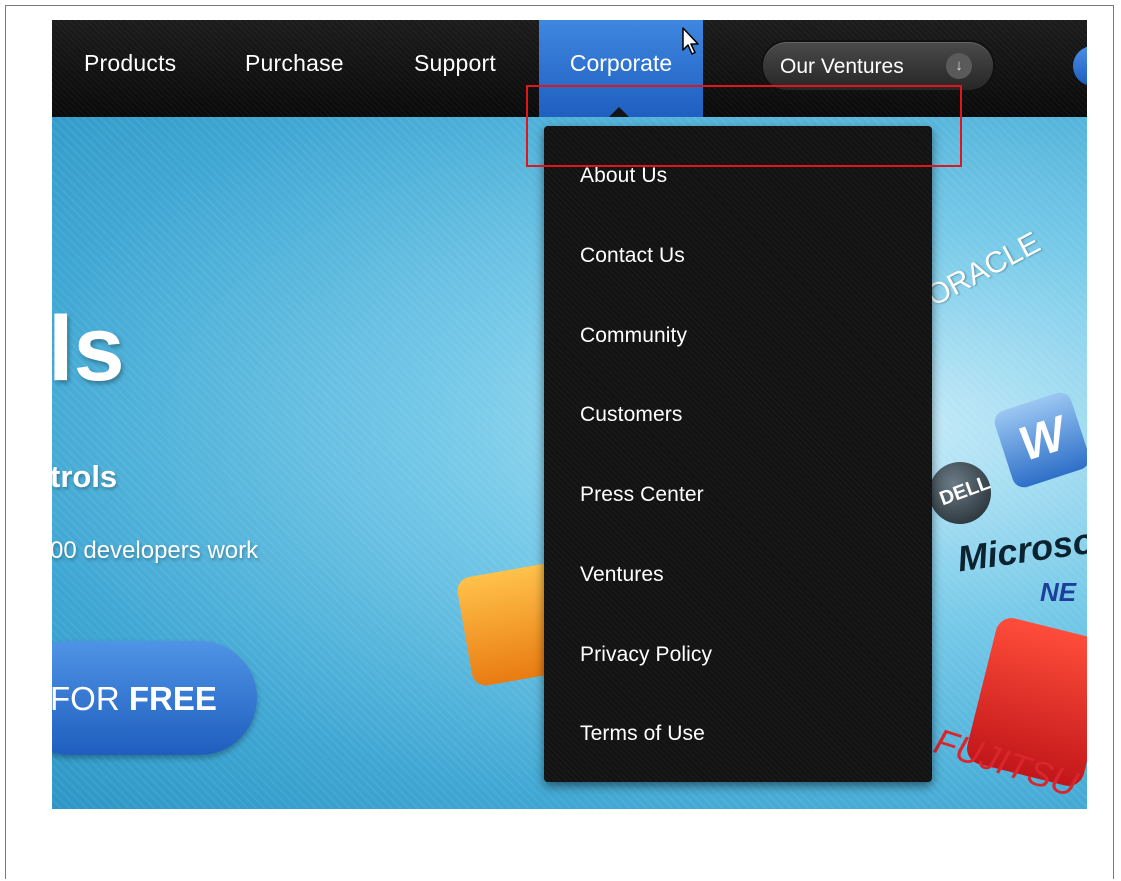 The width and height of the screenshot is (1121, 881). I want to click on menu-item-privacy-policy: Privacy Policy, so click(646, 655).